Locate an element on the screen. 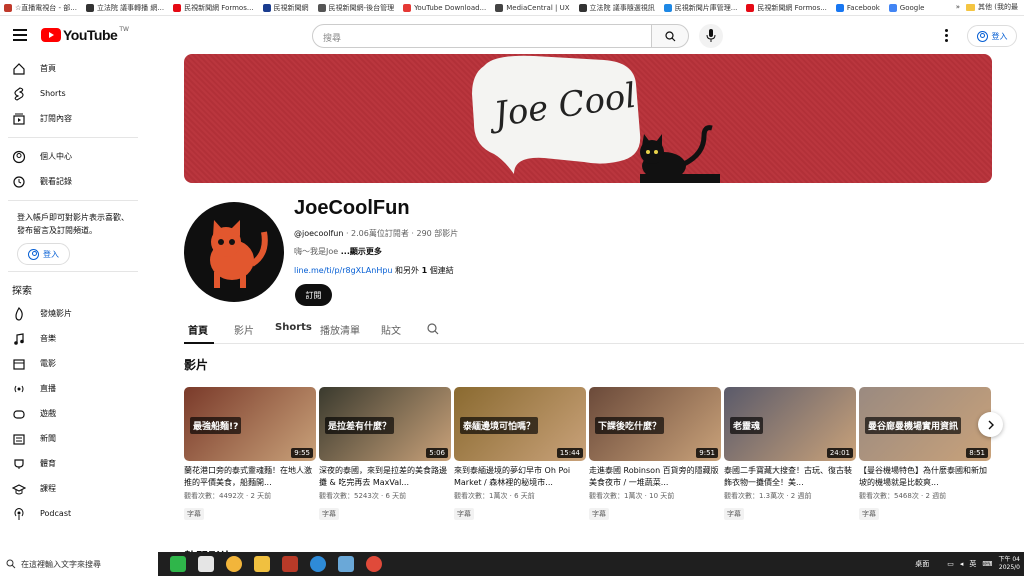 Image resolution: width=1024 pixels, height=576 pixels. bookmark-label: 民視新聞網 is located at coordinates (291, 7).